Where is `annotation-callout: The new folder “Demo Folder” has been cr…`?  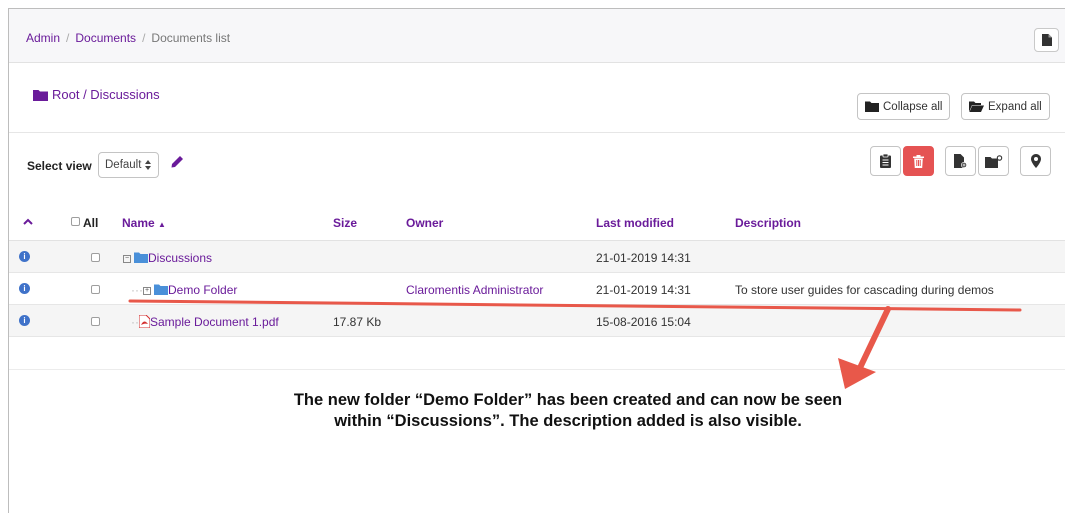
annotation-callout: The new folder “Demo Folder” has been cr… is located at coordinates (568, 410).